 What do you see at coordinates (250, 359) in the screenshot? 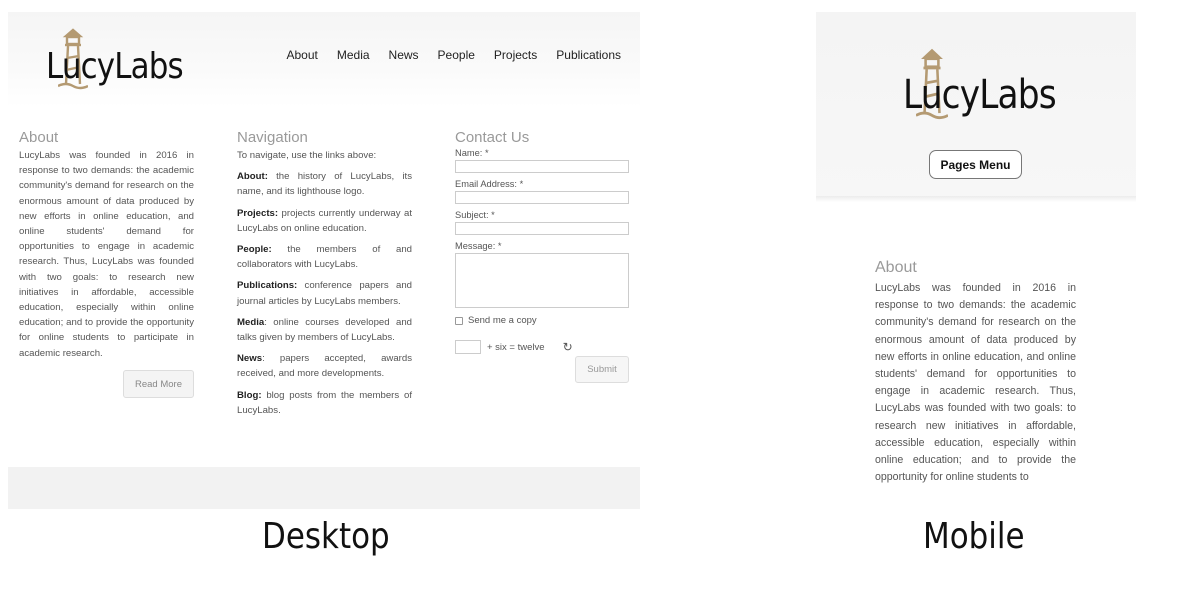
I see `nav-entry-term: News` at bounding box center [250, 359].